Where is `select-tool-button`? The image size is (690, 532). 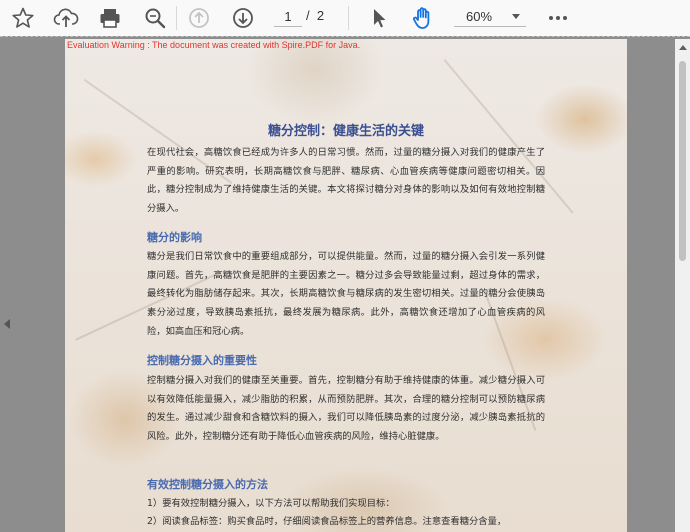
select-tool-button is located at coordinates (379, 18).